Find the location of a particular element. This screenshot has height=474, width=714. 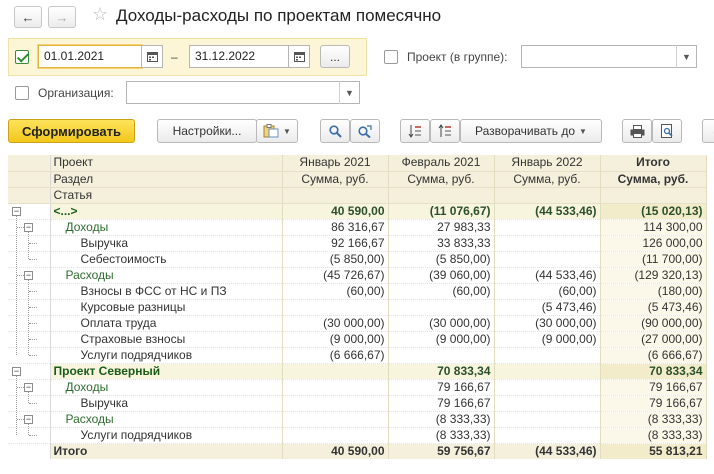

project-checkbox is located at coordinates (391, 57).